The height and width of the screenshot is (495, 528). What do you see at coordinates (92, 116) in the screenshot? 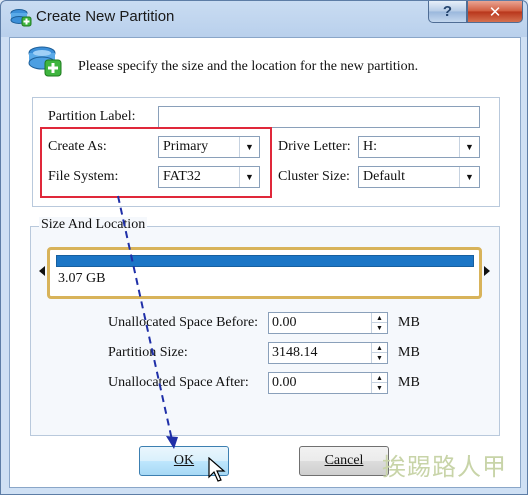
I see `partition-label-caption: Partition Label:` at bounding box center [92, 116].